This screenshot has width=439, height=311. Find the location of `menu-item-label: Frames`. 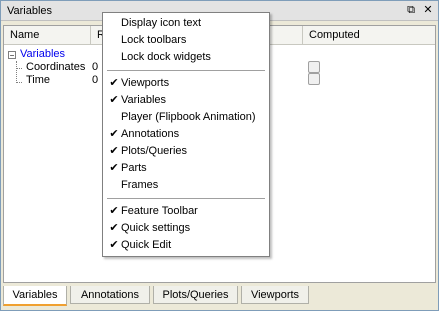

menu-item-label: Frames is located at coordinates (140, 185).